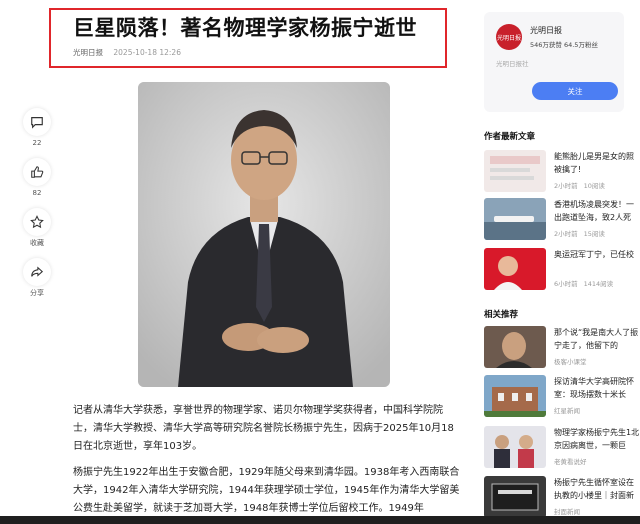  What do you see at coordinates (594, 186) in the screenshot?
I see `news-reads: 10阅读` at bounding box center [594, 186].